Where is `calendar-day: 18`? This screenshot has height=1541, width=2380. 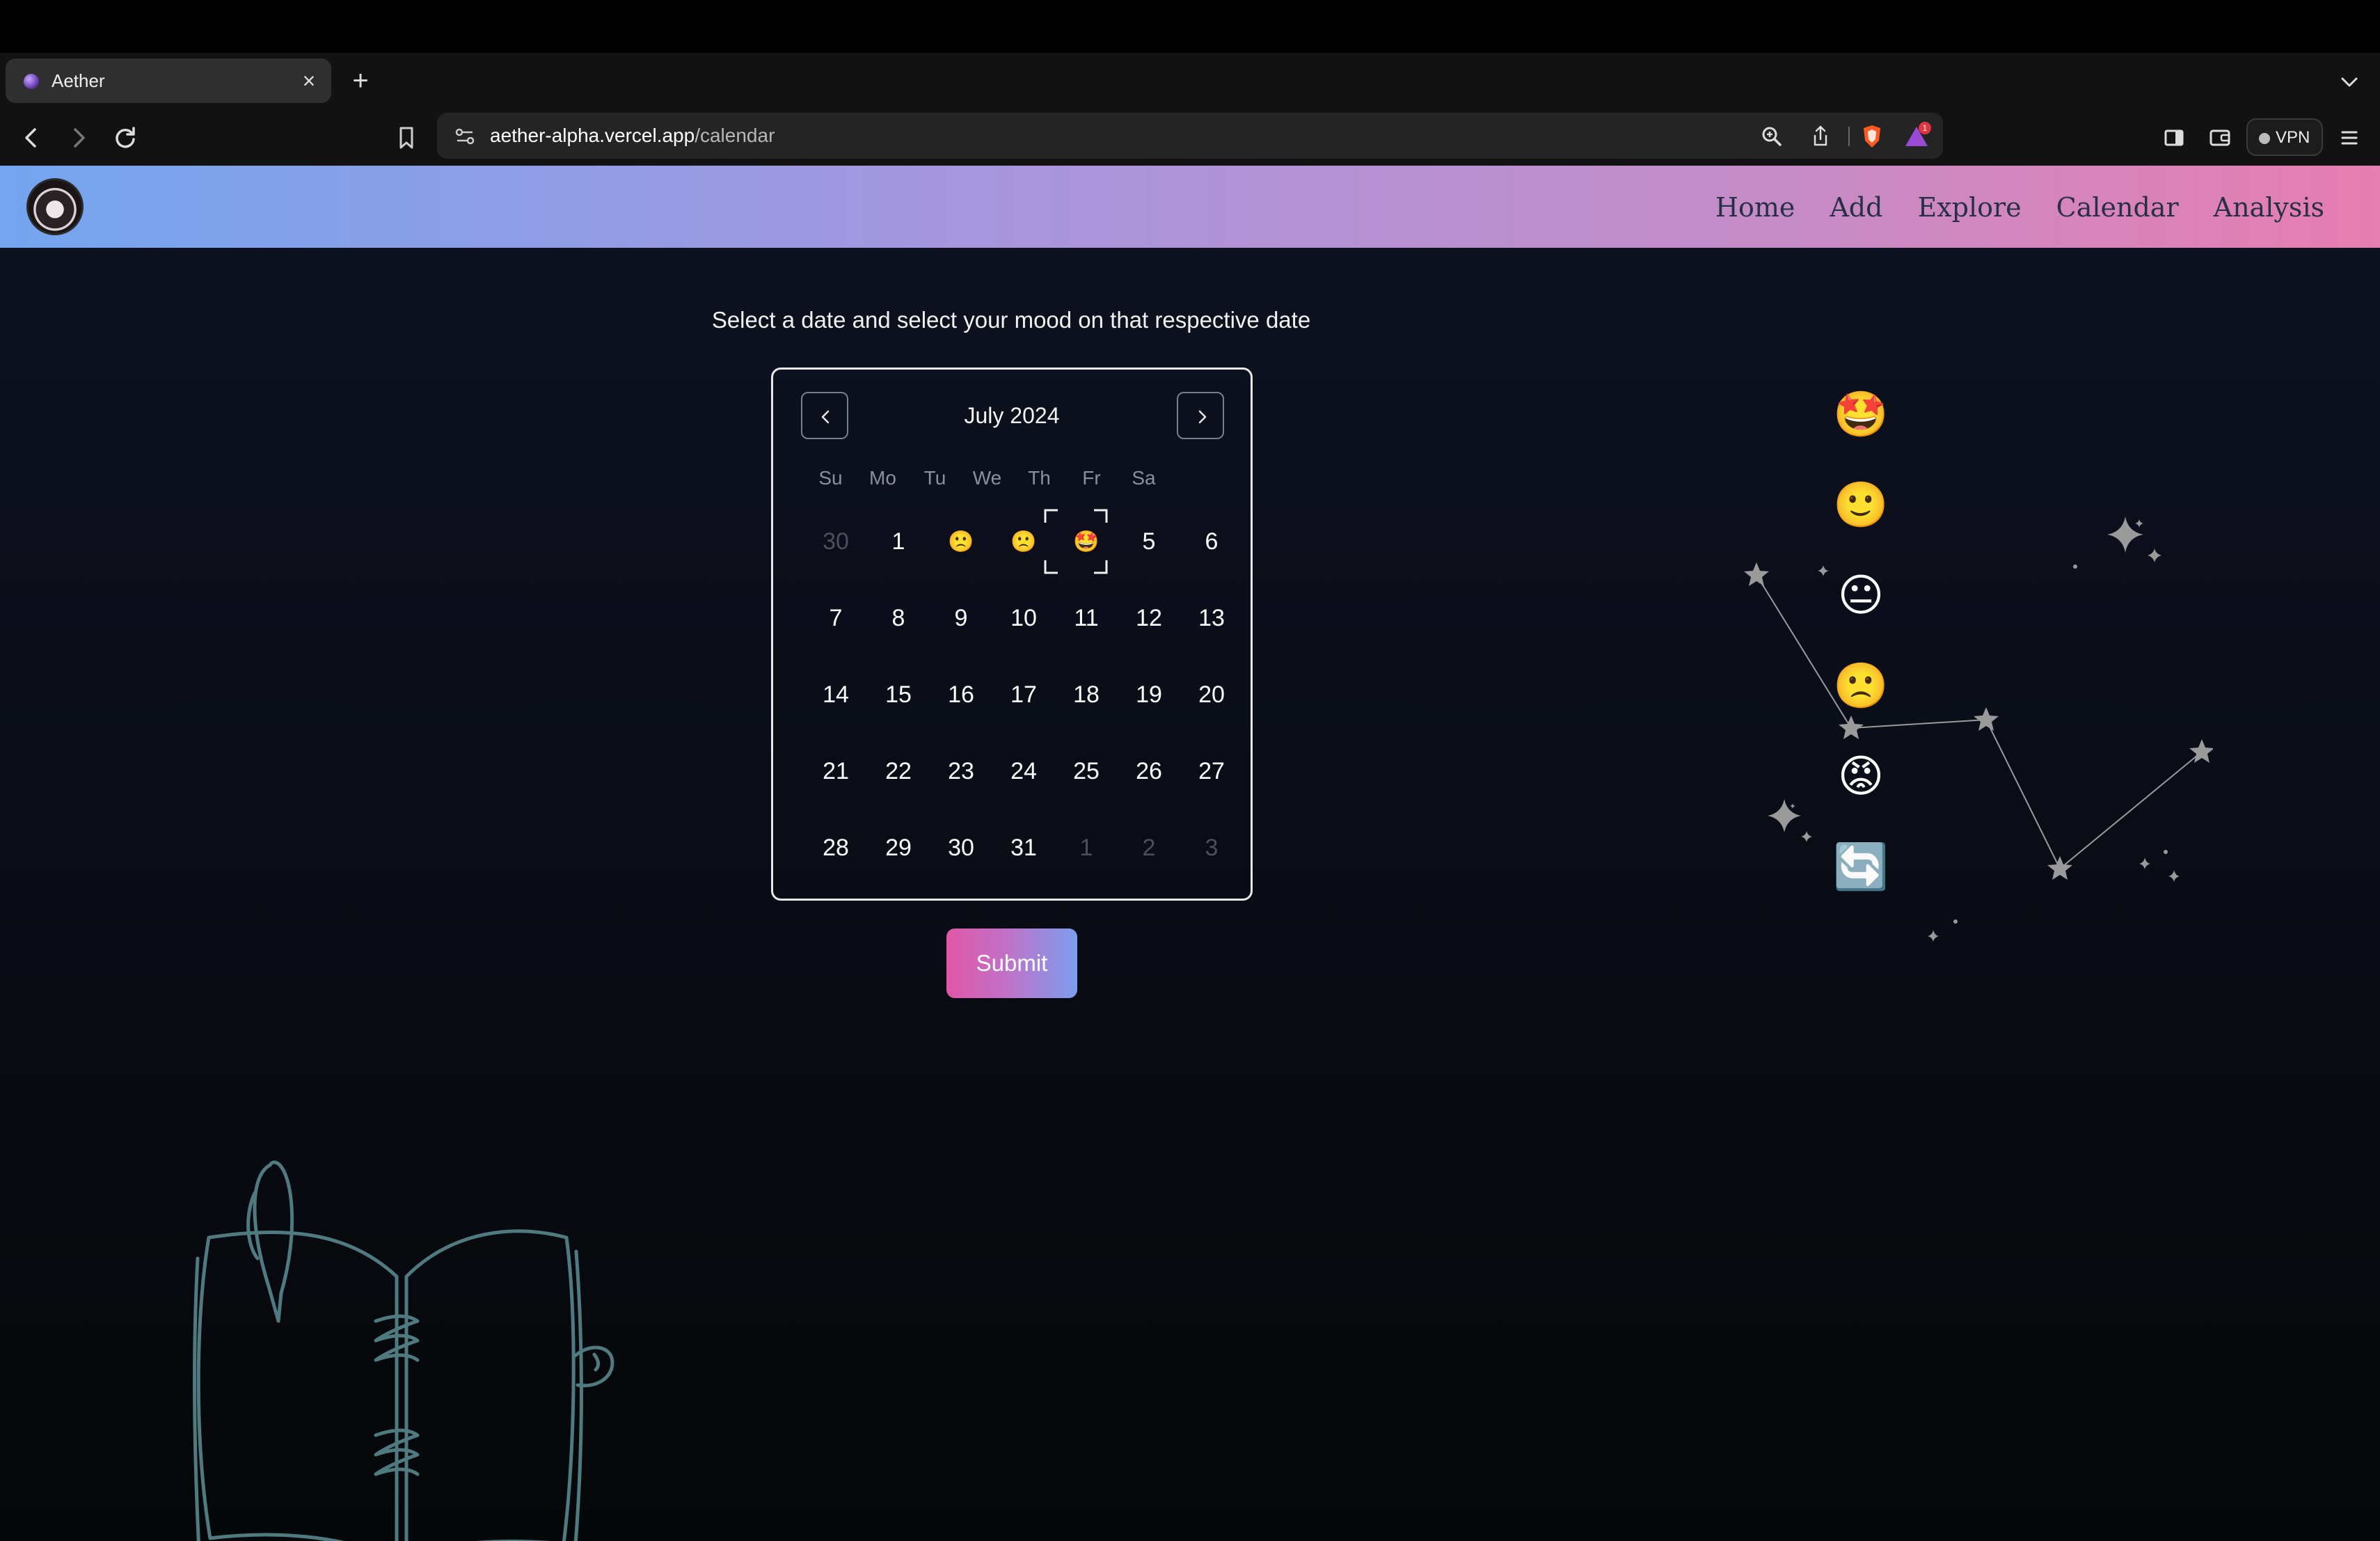
calendar-day: 18 is located at coordinates (1086, 694).